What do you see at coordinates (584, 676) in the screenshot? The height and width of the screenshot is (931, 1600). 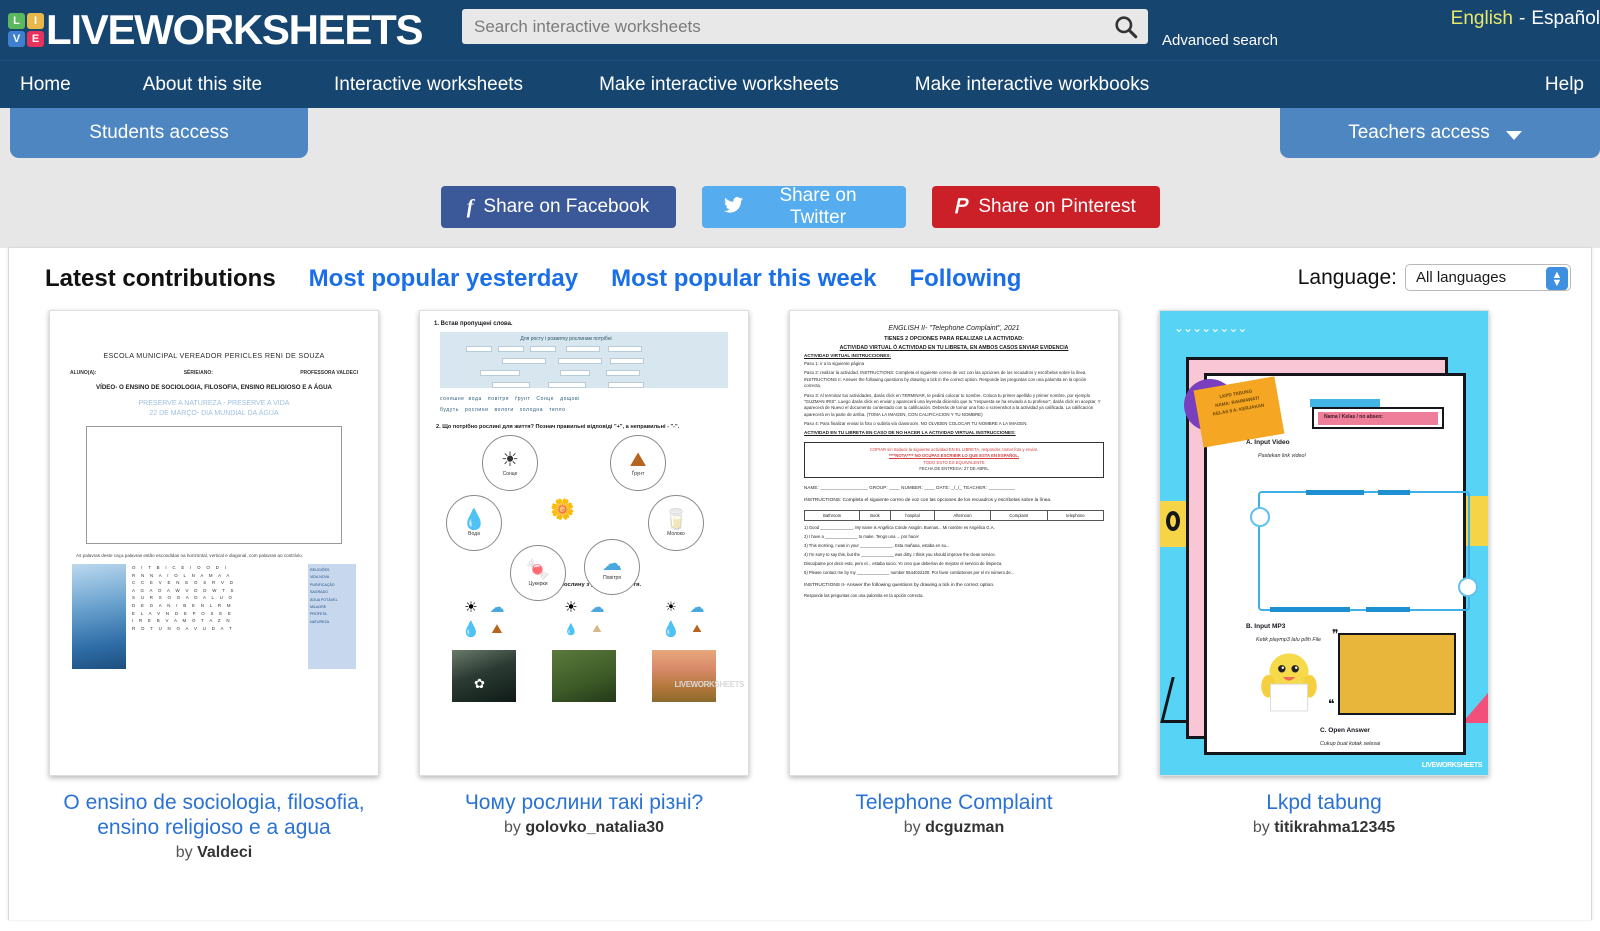 I see `photo-field` at bounding box center [584, 676].